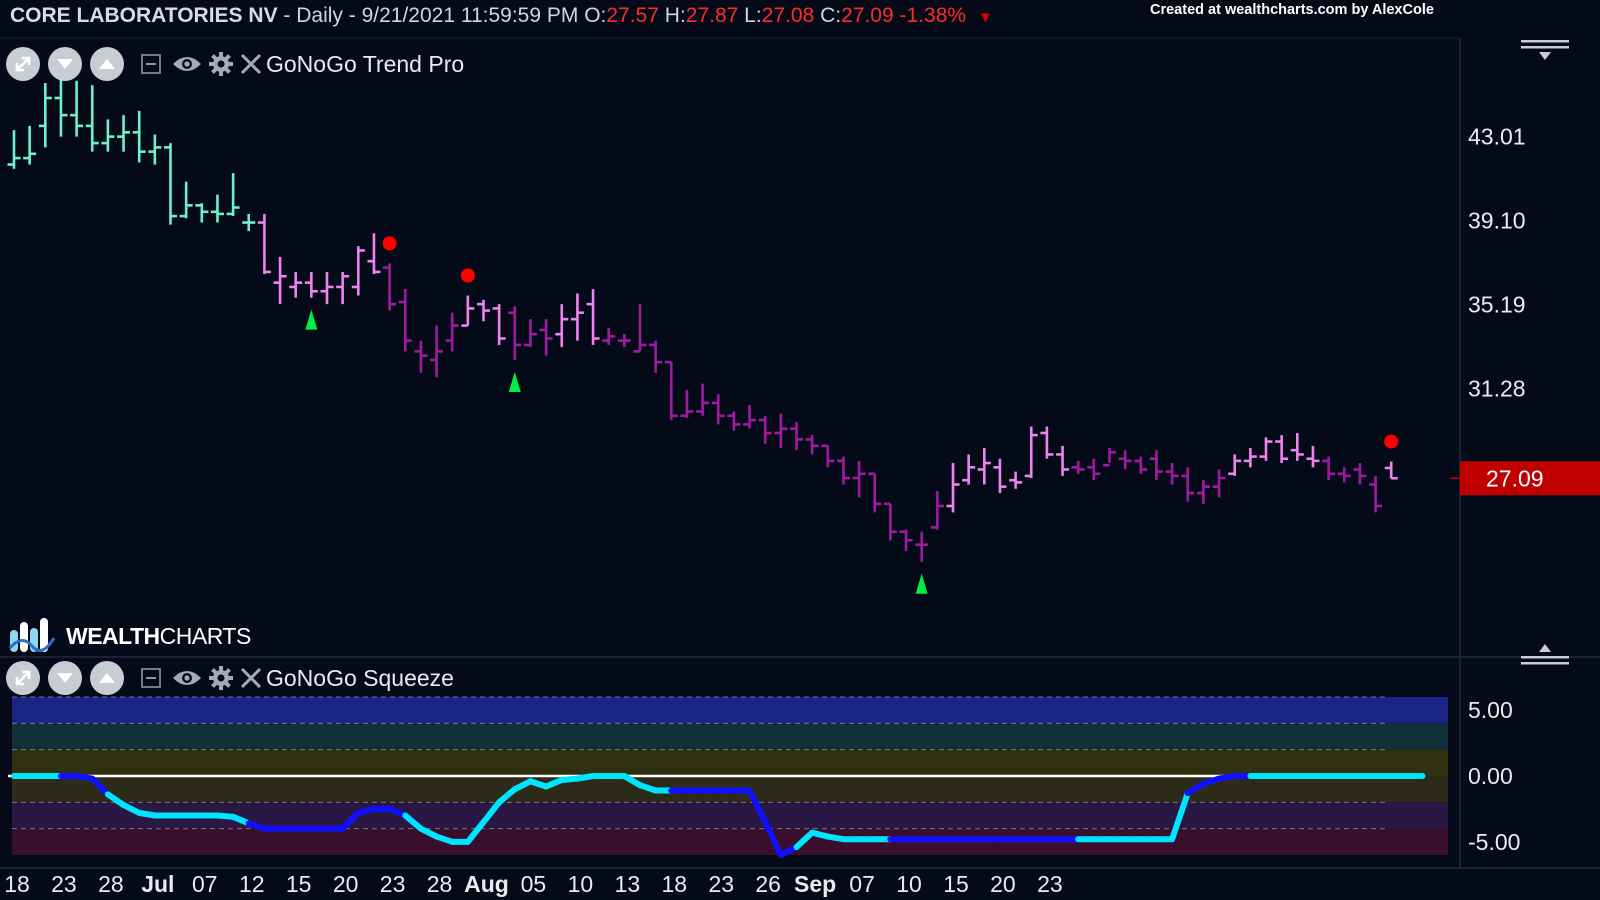 The image size is (1600, 900). What do you see at coordinates (1490, 710) in the screenshot?
I see `squeeze-y-tick-label: 5.00` at bounding box center [1490, 710].